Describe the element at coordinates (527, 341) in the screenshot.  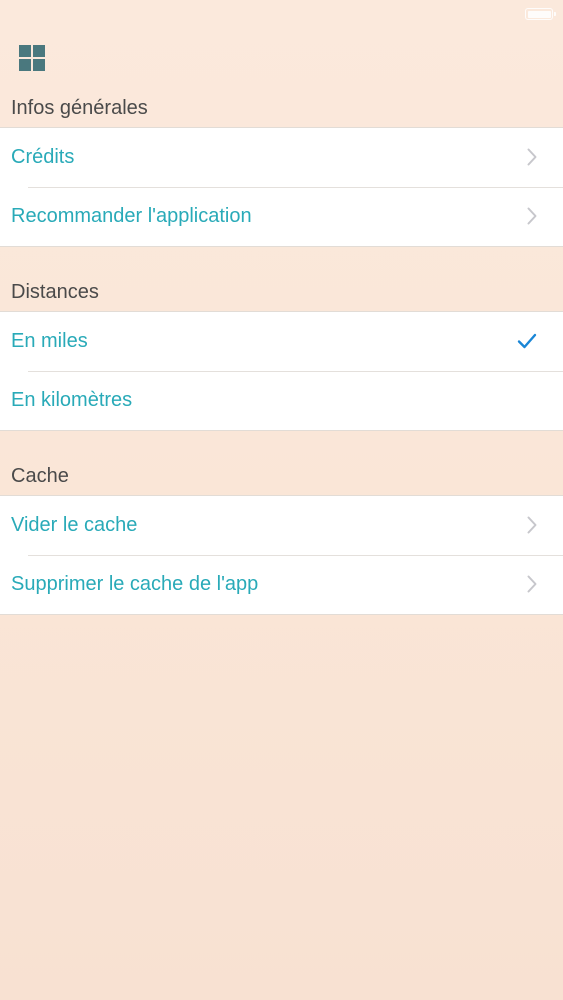
I see `checkmark-icon` at that location.